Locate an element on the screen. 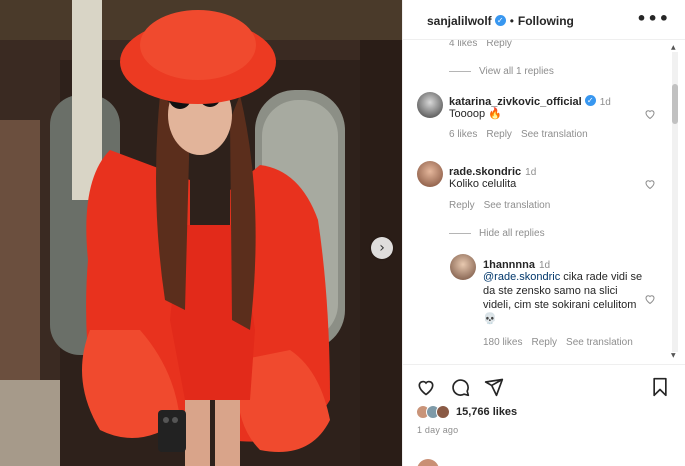  likes-count: 15,766 likes is located at coordinates (486, 412).